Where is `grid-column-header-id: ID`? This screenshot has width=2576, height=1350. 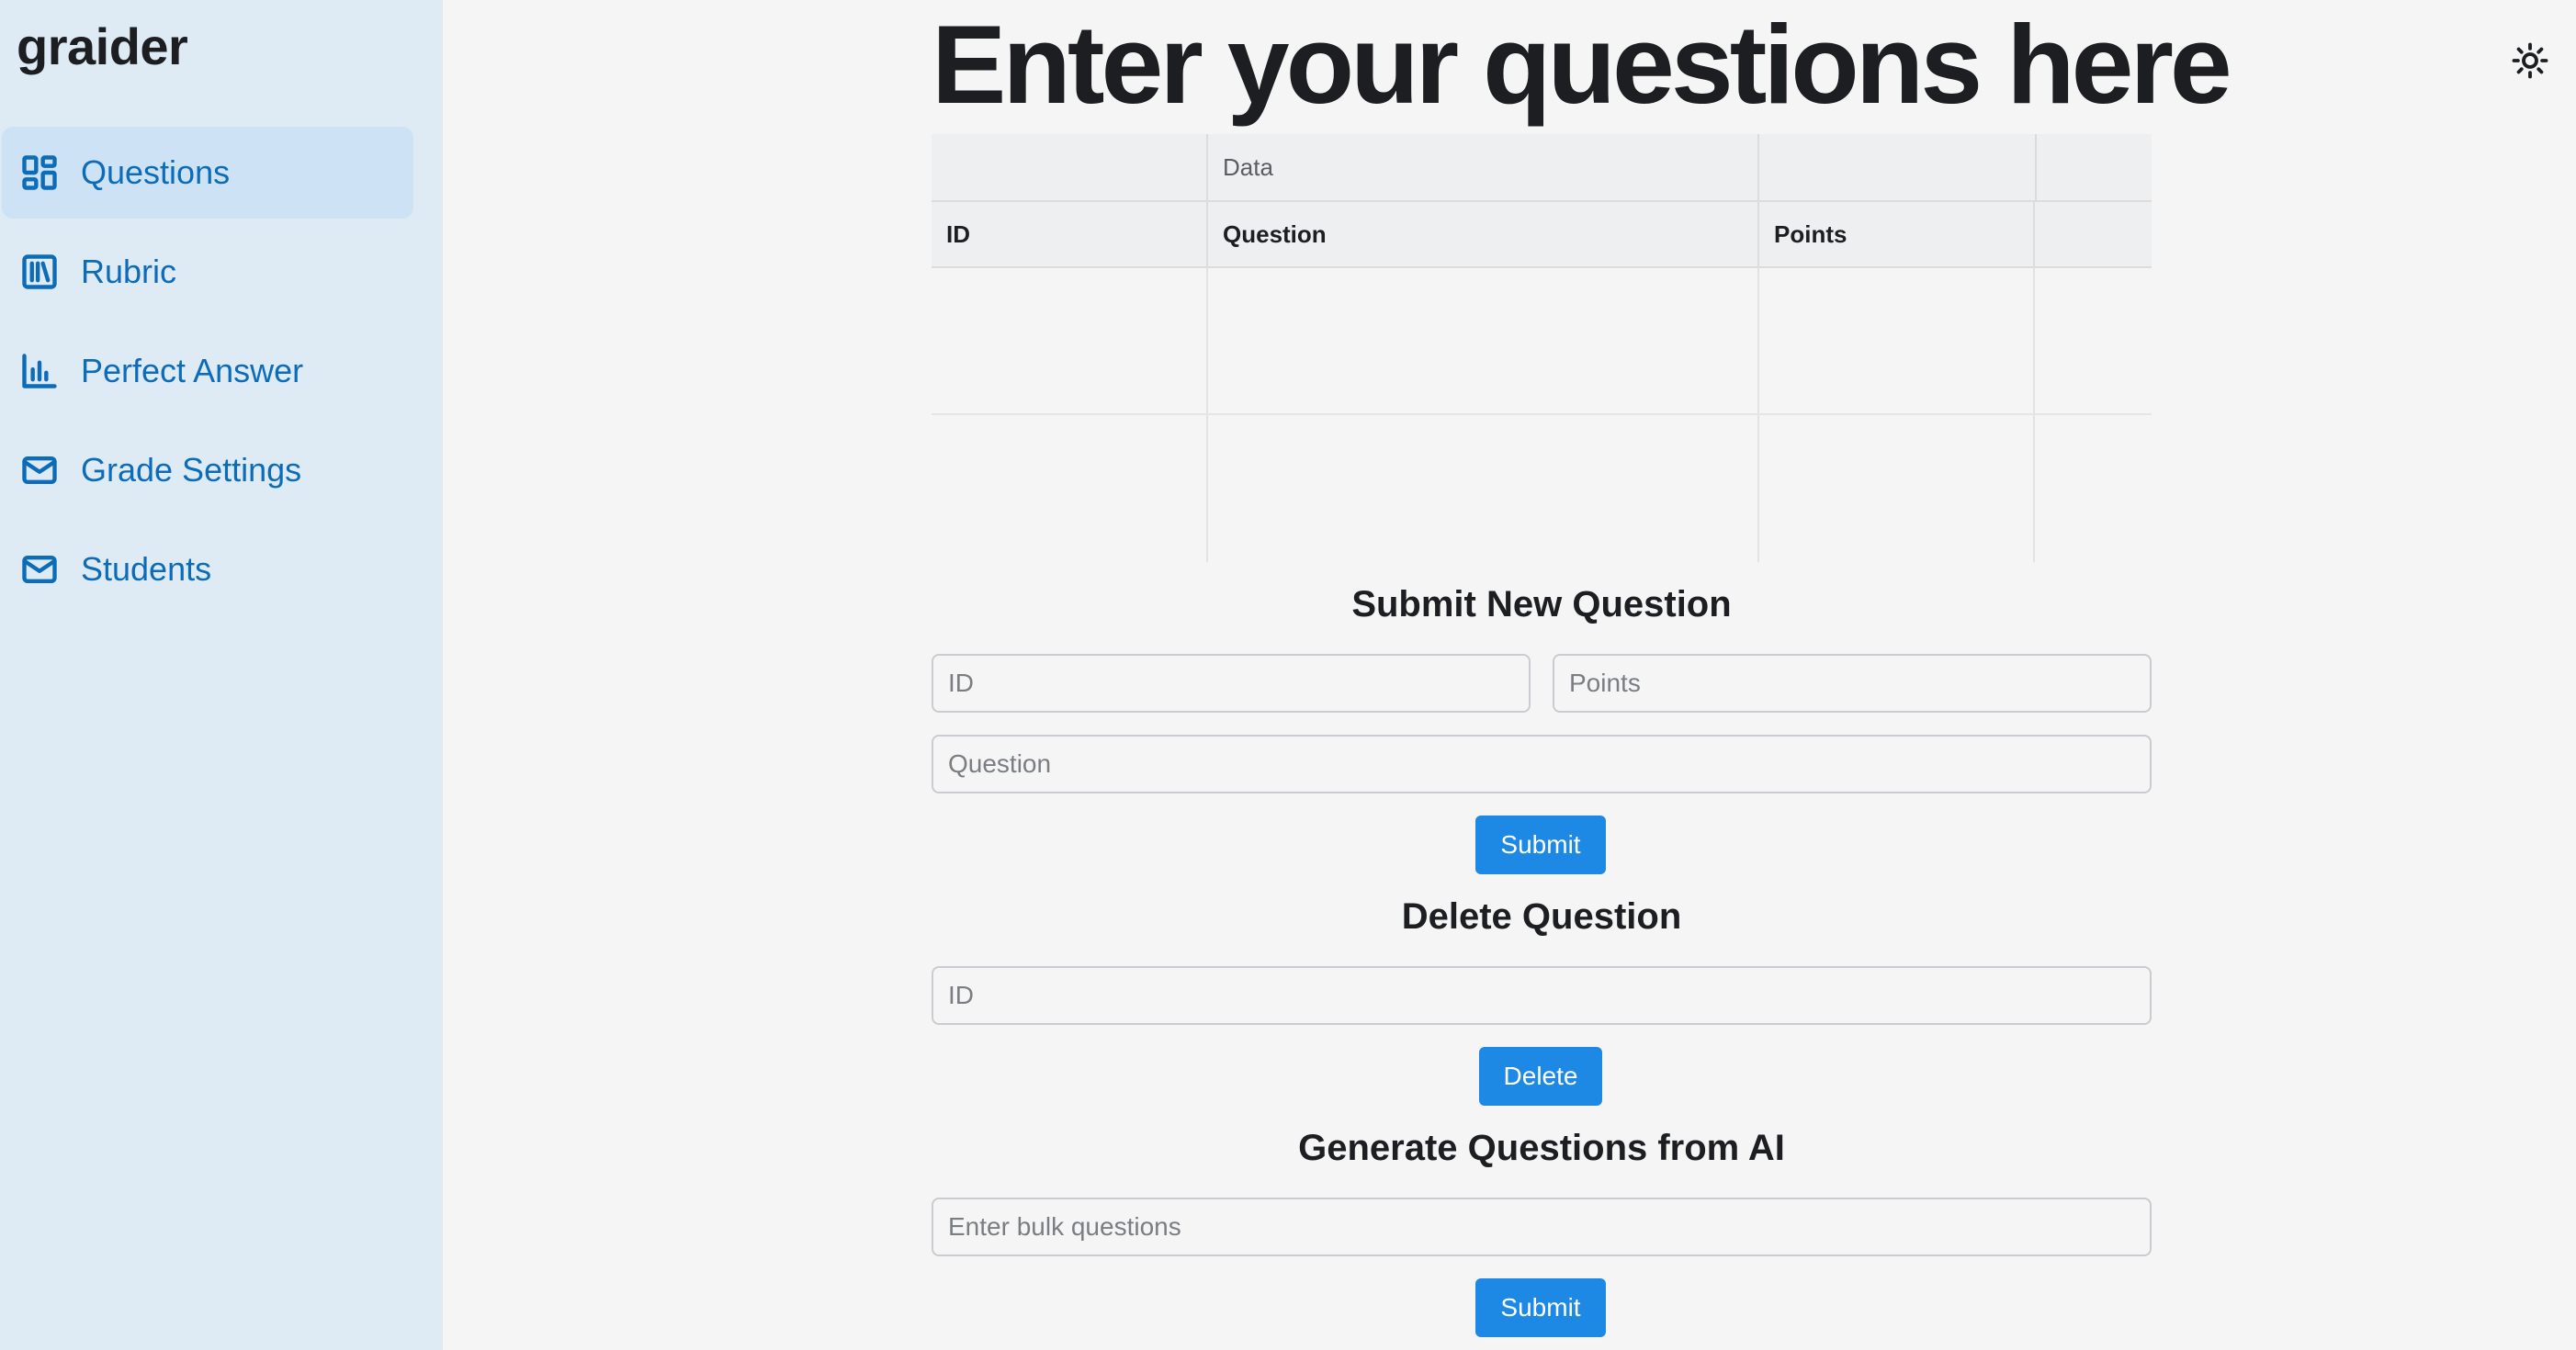
grid-column-header-id: ID is located at coordinates (1070, 235).